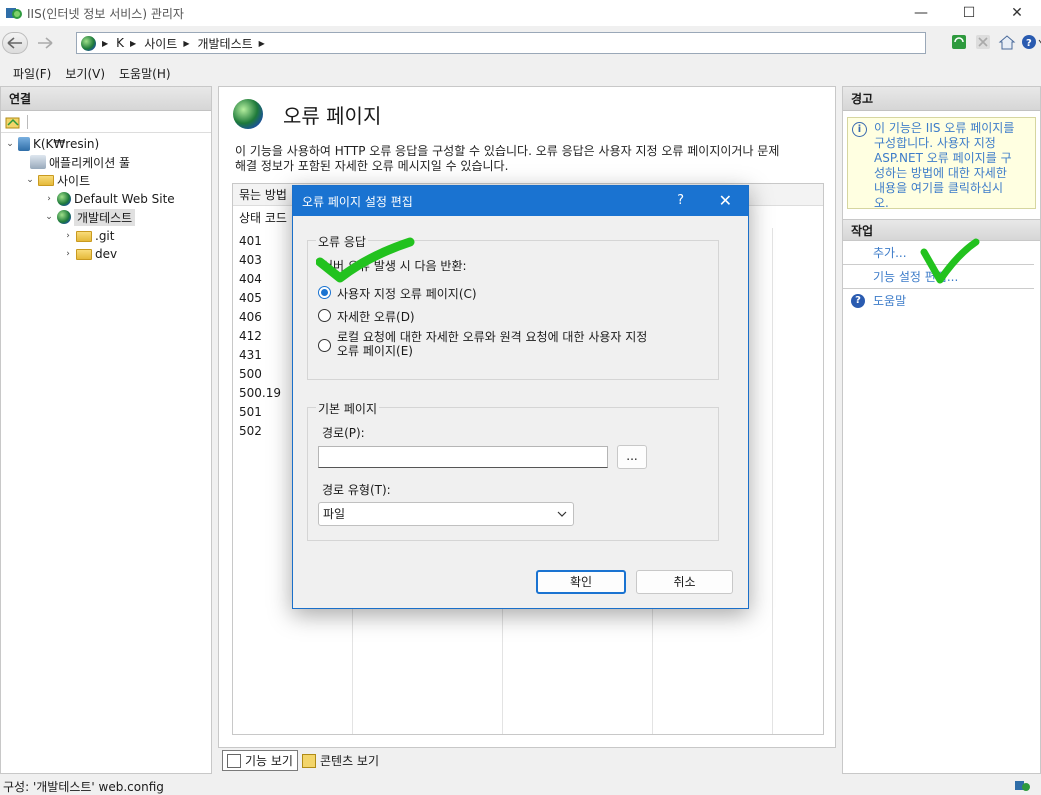 This screenshot has height=795, width=1041. What do you see at coordinates (14, 13) in the screenshot?
I see `iis-app-icon` at bounding box center [14, 13].